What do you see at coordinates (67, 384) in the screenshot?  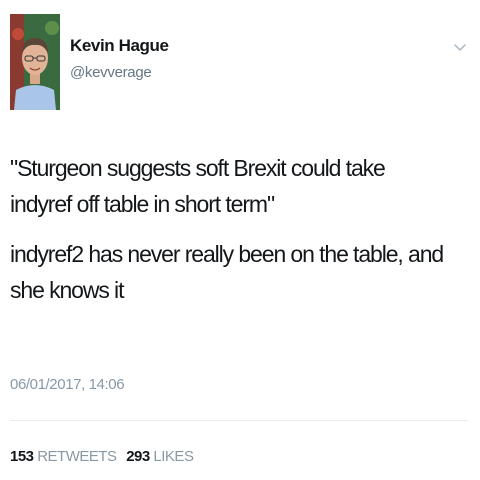 I see `tweet-timestamp: 06/01/2017, 14:06` at bounding box center [67, 384].